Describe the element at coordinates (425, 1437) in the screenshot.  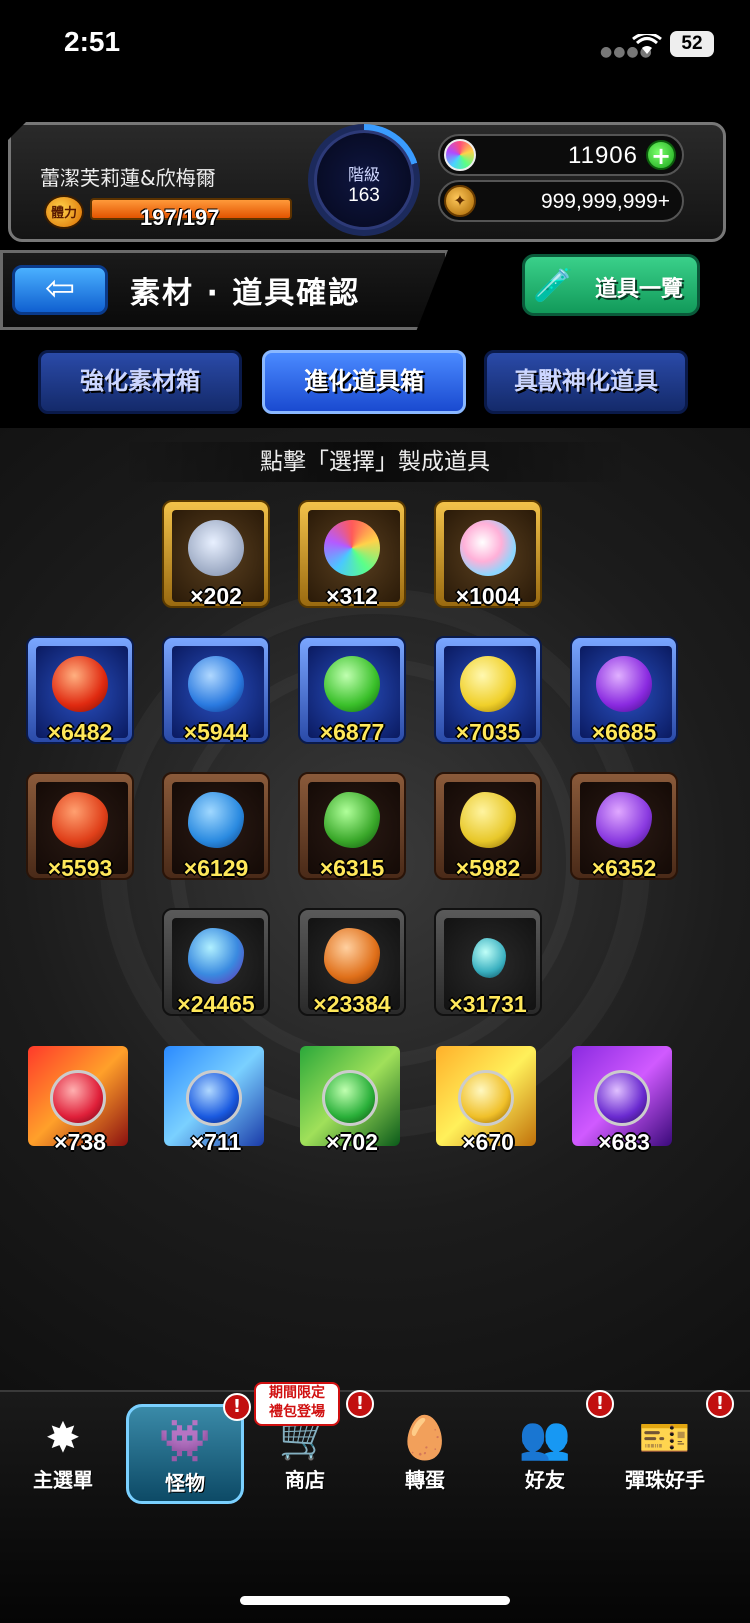
I see `gacha-egg-icon: 🥚` at that location.